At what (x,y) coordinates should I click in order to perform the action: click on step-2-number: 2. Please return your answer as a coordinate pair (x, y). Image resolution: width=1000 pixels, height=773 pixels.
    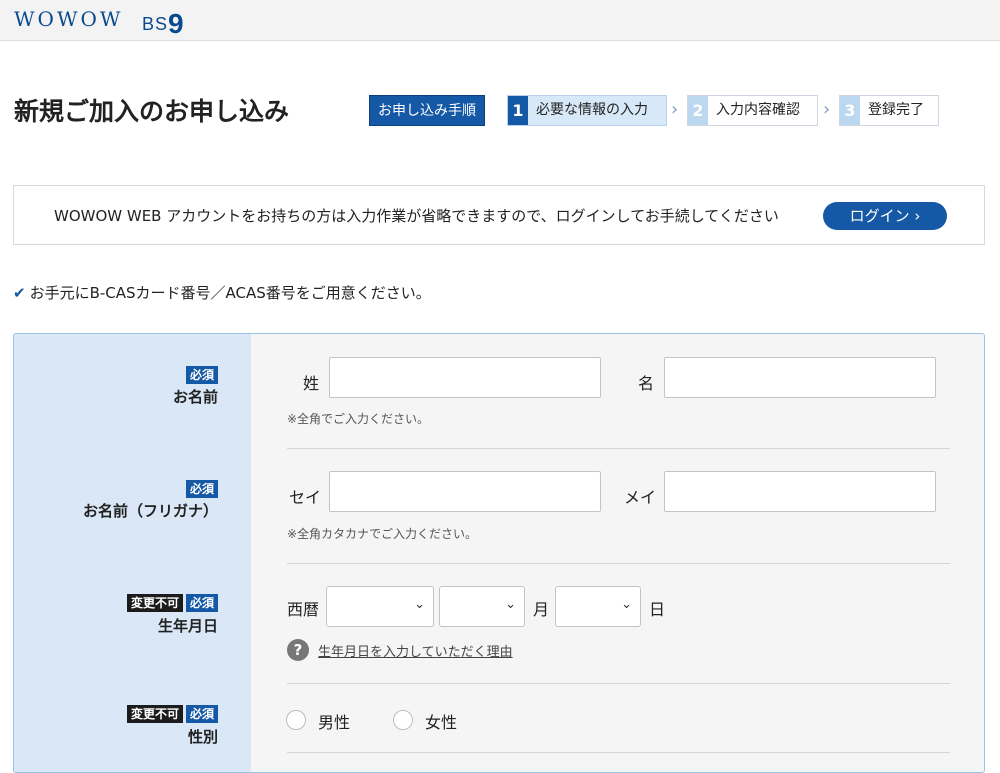
    Looking at the image, I should click on (698, 110).